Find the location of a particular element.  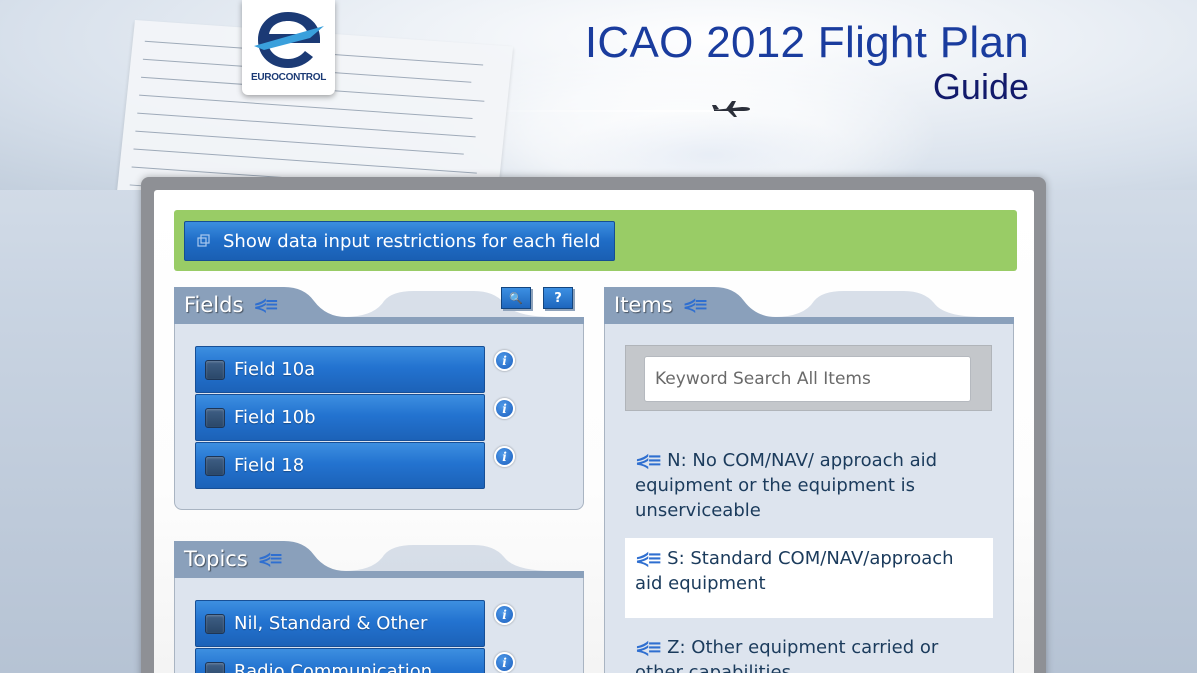

topics-panel-header: Topics ⋞≡ is located at coordinates (379, 559).